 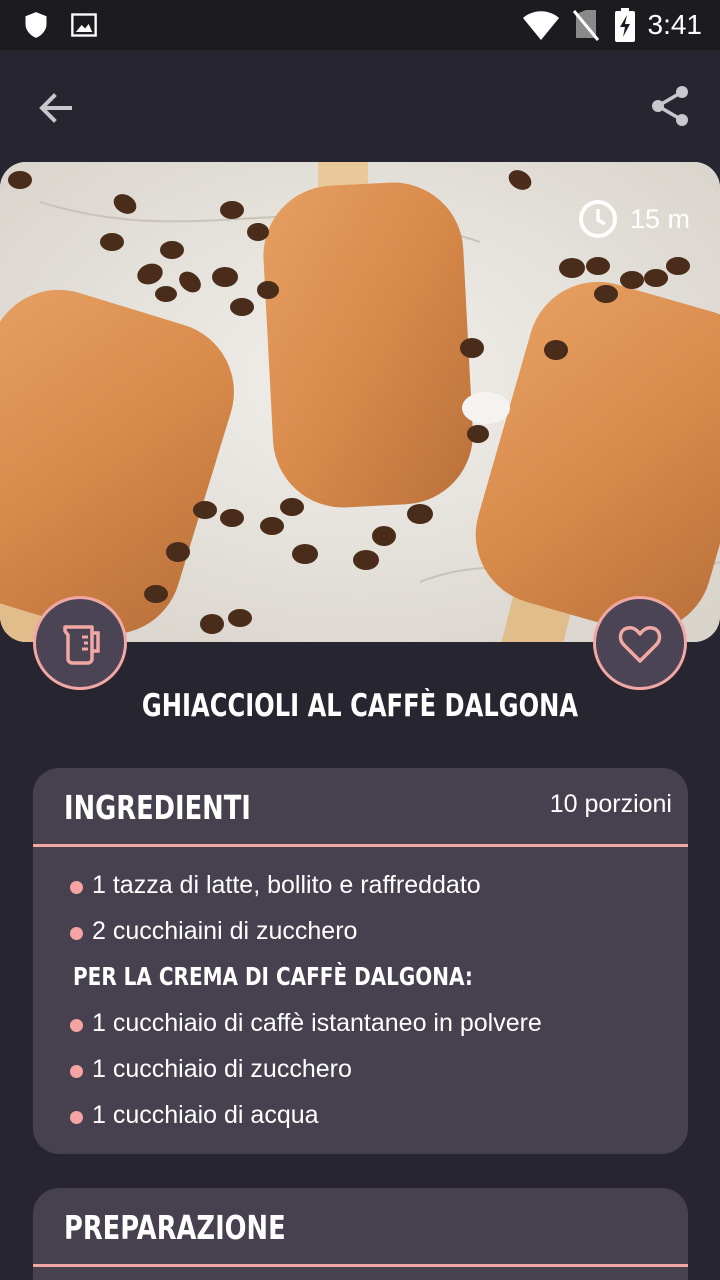 I want to click on ingredient-text: 1 cucchiaio di acqua, so click(x=205, y=1115).